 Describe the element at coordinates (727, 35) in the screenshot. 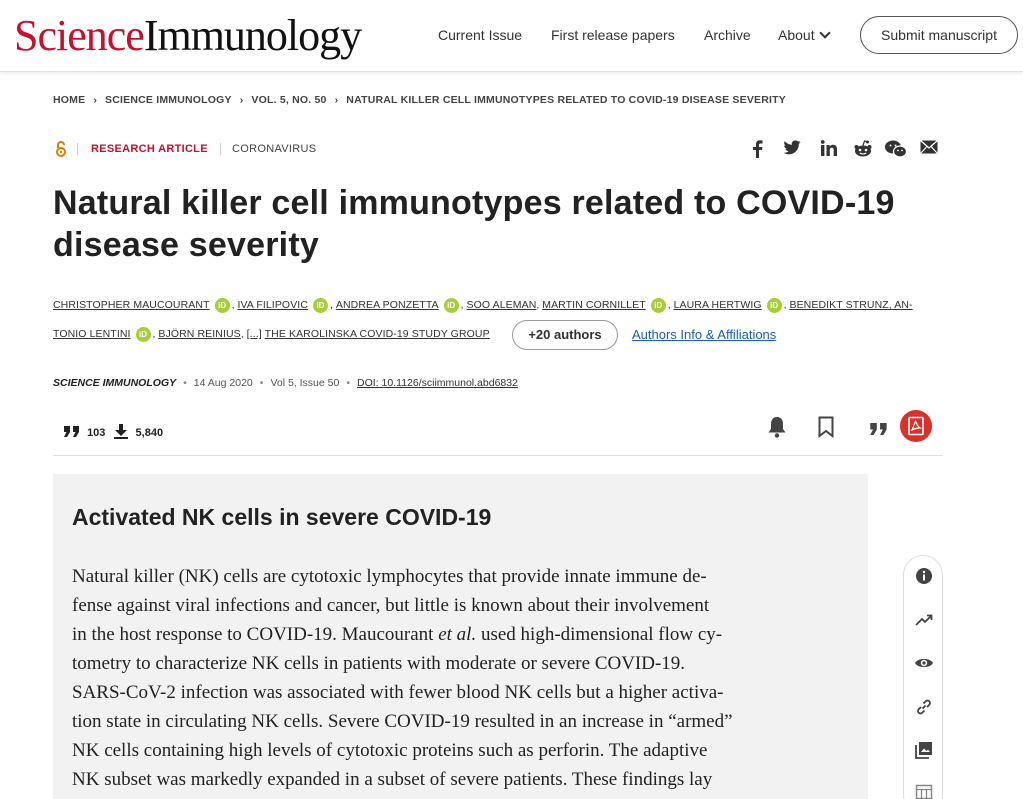

I see `nav-archive: Archive` at that location.